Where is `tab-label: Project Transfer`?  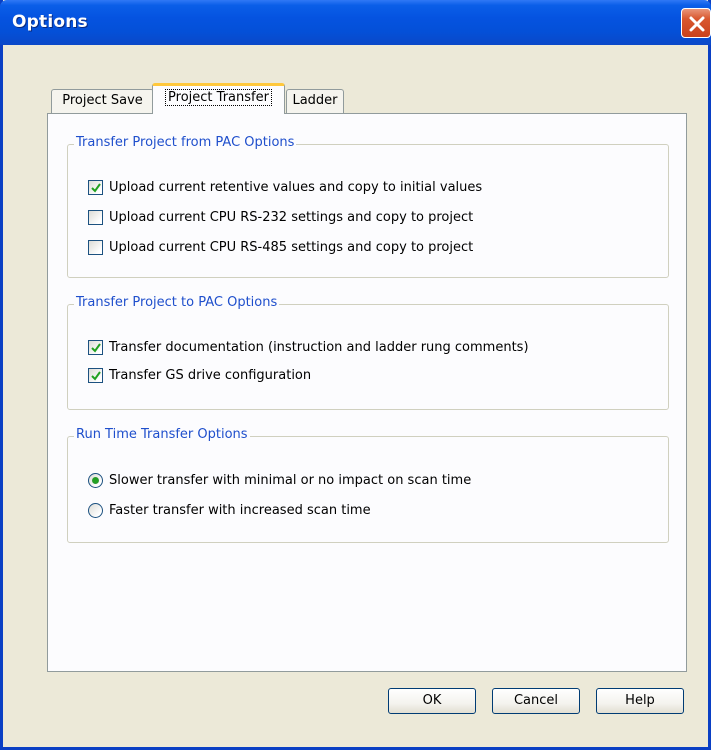
tab-label: Project Transfer is located at coordinates (218, 97).